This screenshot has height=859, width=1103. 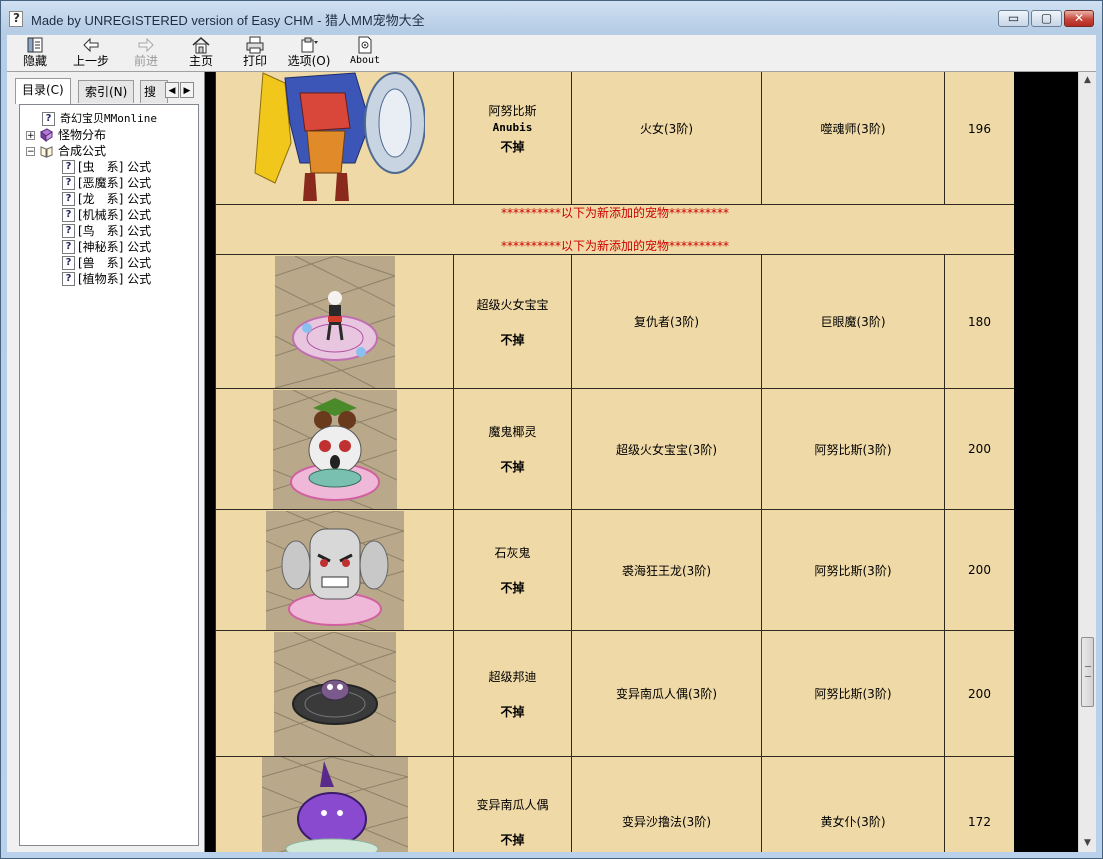 I want to click on level-cell: 180, so click(x=979, y=321).